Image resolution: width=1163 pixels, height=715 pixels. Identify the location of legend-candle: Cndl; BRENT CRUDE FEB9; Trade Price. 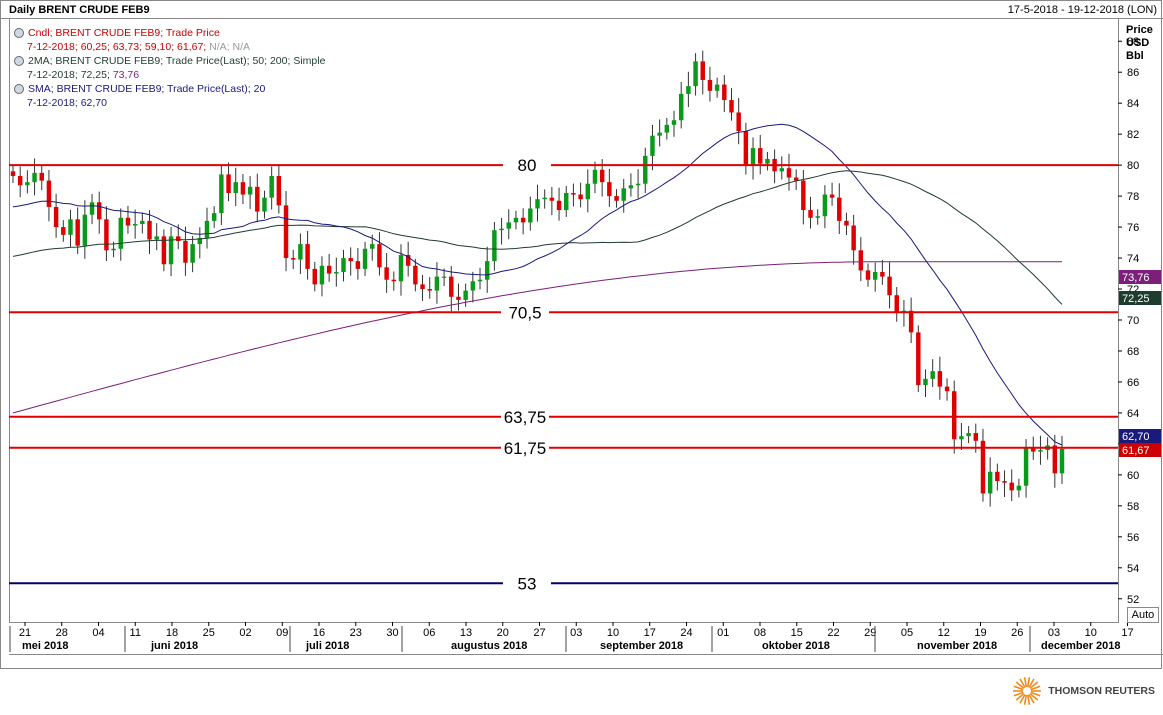
(169, 33).